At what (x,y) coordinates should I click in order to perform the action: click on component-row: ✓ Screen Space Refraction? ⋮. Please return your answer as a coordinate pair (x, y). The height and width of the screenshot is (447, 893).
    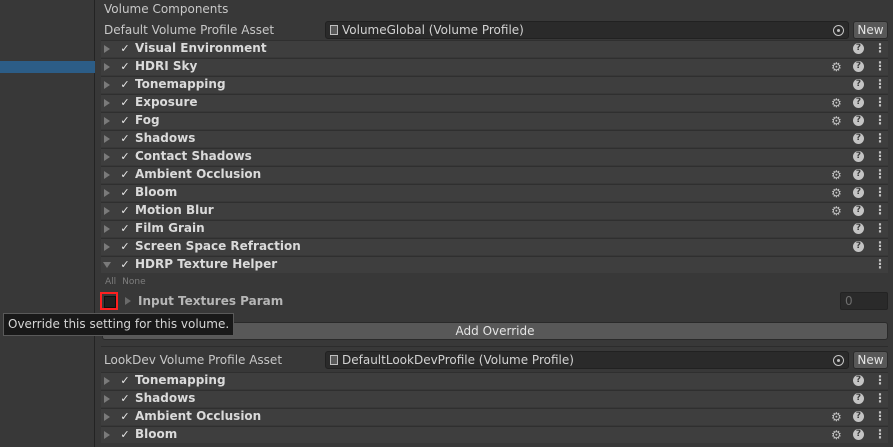
    Looking at the image, I should click on (494, 246).